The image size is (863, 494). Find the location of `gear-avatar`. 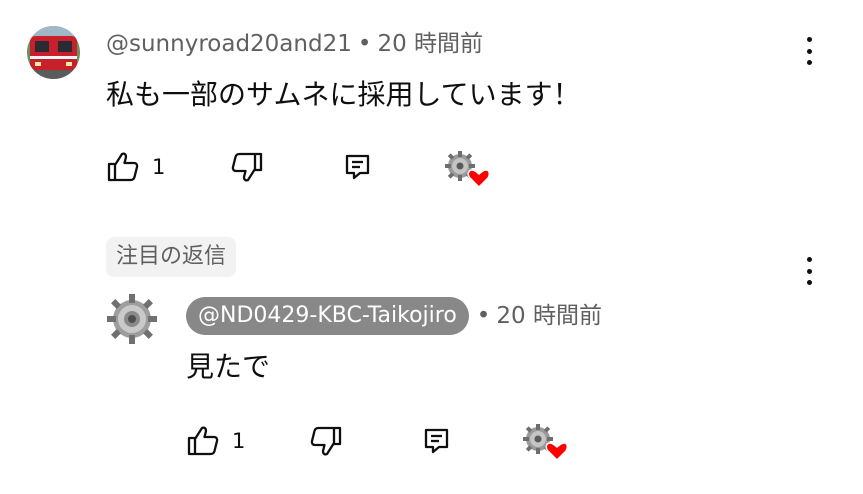

gear-avatar is located at coordinates (132, 319).